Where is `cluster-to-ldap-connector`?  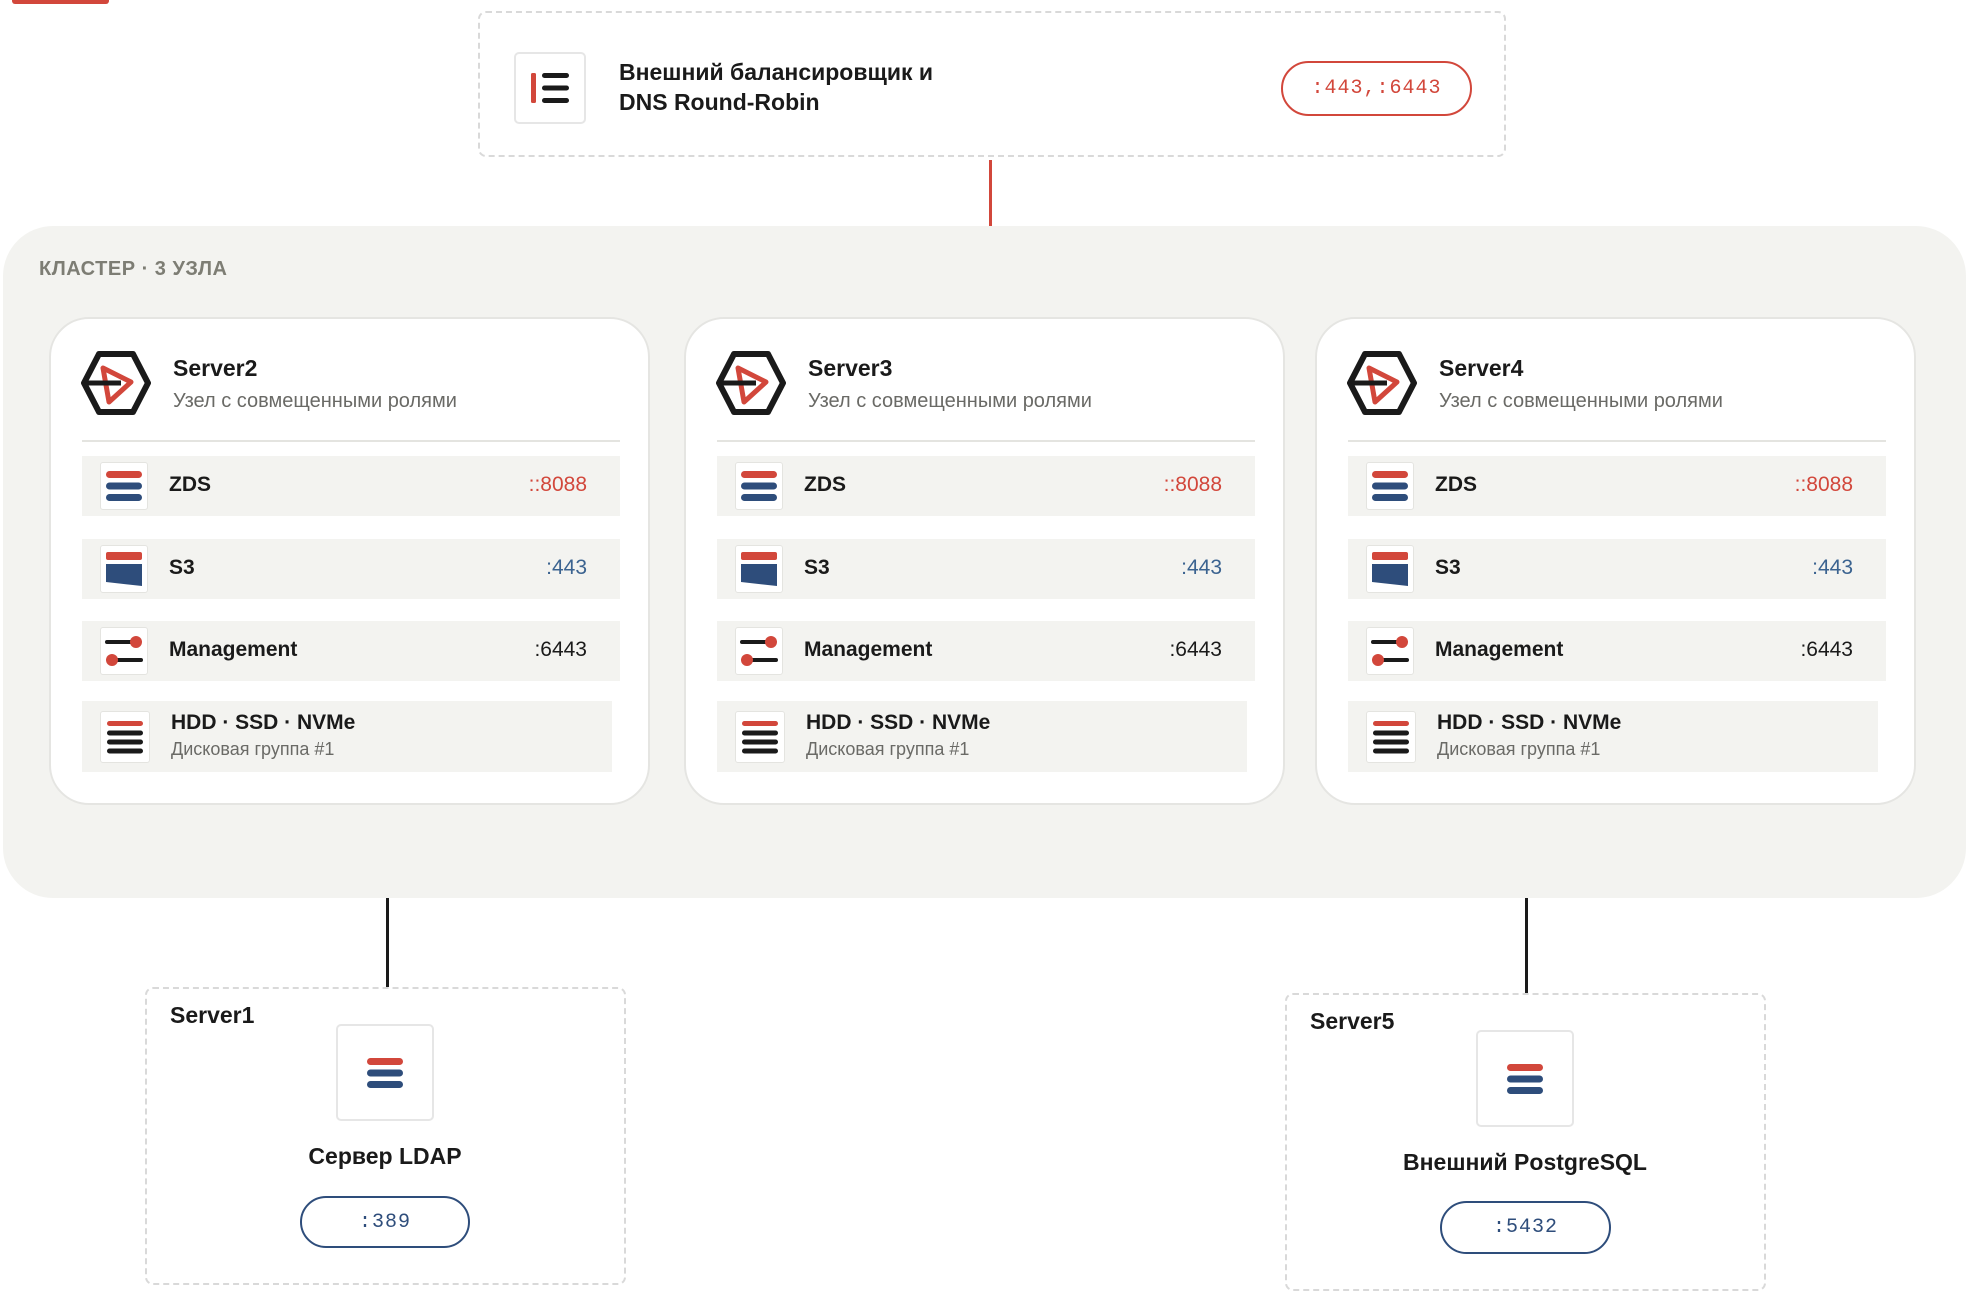 cluster-to-ldap-connector is located at coordinates (387, 942).